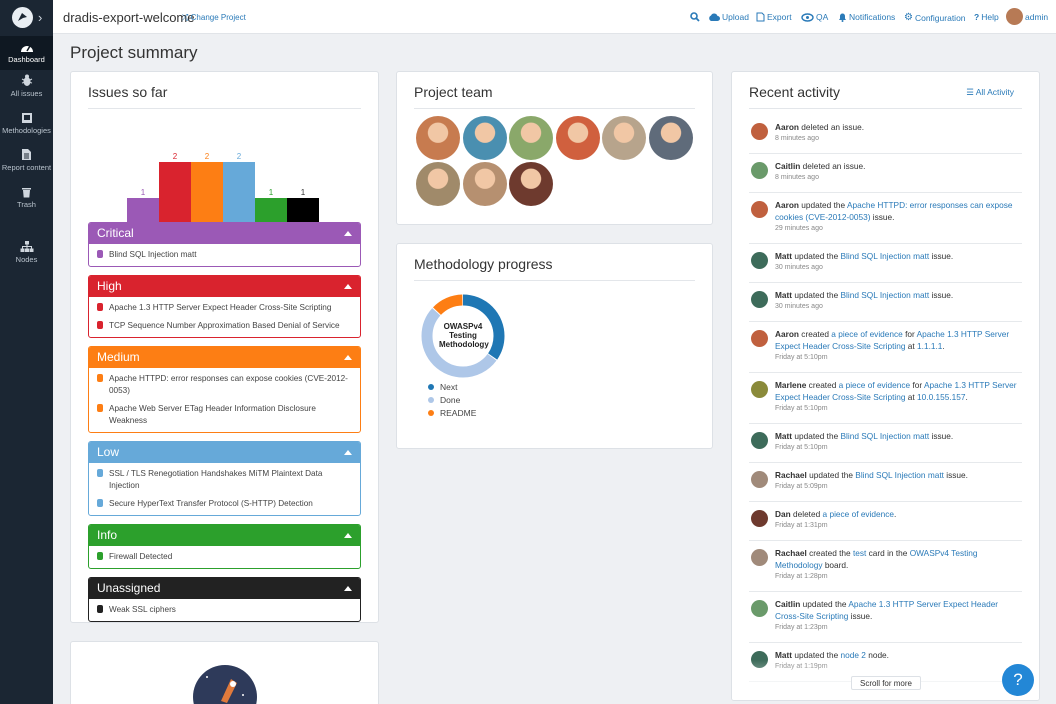 The height and width of the screenshot is (704, 1056). I want to click on help-label: Help, so click(990, 17).